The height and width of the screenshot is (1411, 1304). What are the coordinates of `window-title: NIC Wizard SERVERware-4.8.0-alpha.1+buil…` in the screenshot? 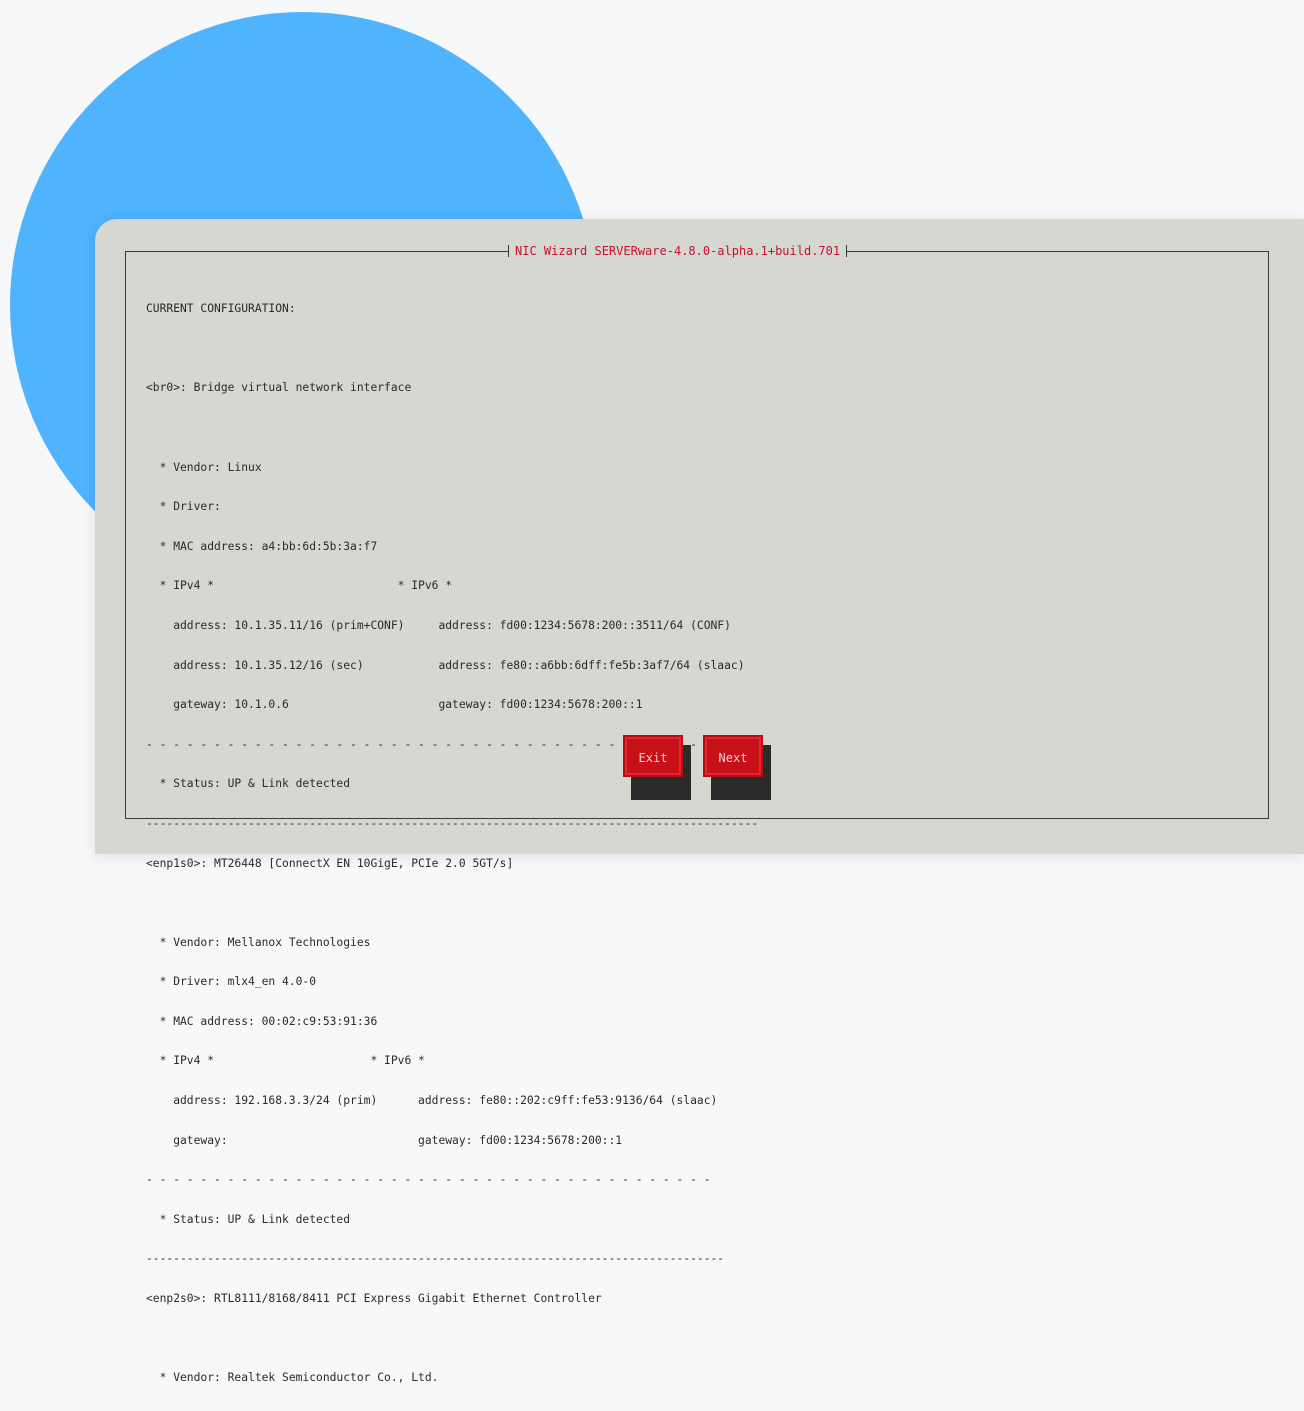 It's located at (677, 251).